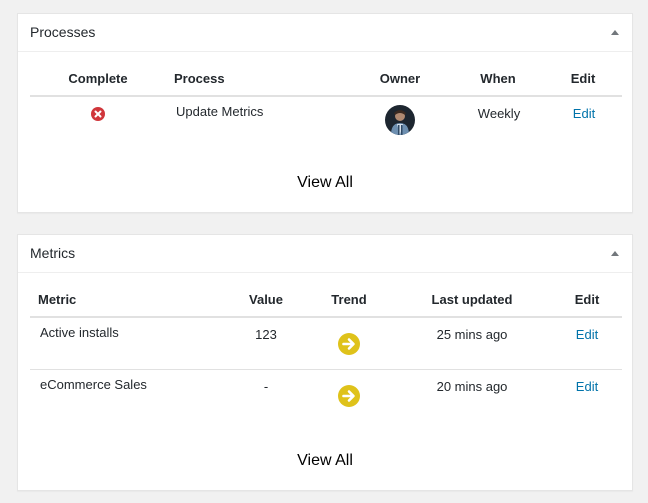 The height and width of the screenshot is (503, 648). Describe the element at coordinates (266, 299) in the screenshot. I see `column-header-value: Value` at that location.